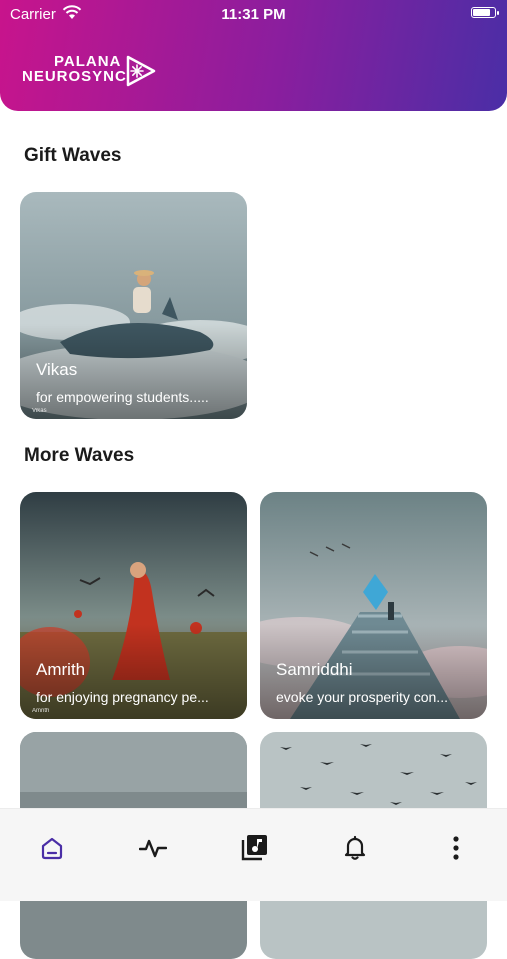  What do you see at coordinates (57, 369) in the screenshot?
I see `card-title: Vikas` at bounding box center [57, 369].